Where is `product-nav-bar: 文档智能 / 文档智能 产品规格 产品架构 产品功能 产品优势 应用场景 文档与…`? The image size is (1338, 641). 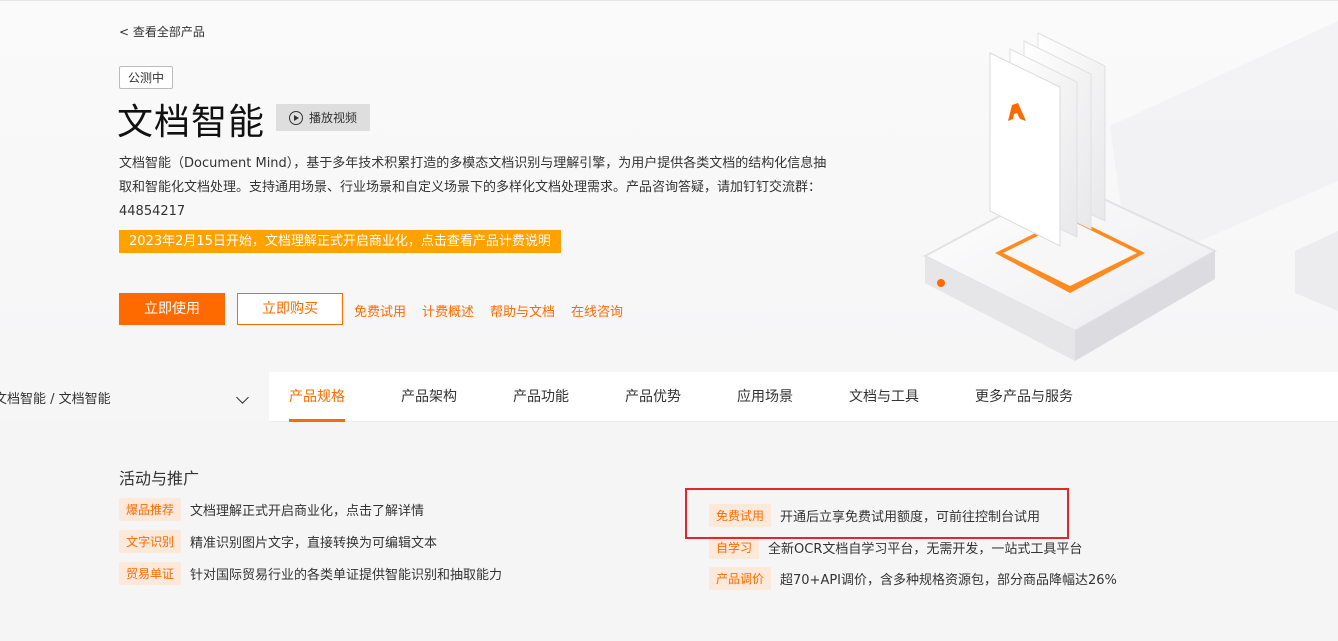 product-nav-bar: 文档智能 / 文档智能 产品规格 产品架构 产品功能 产品优势 应用场景 文档与… is located at coordinates (669, 397).